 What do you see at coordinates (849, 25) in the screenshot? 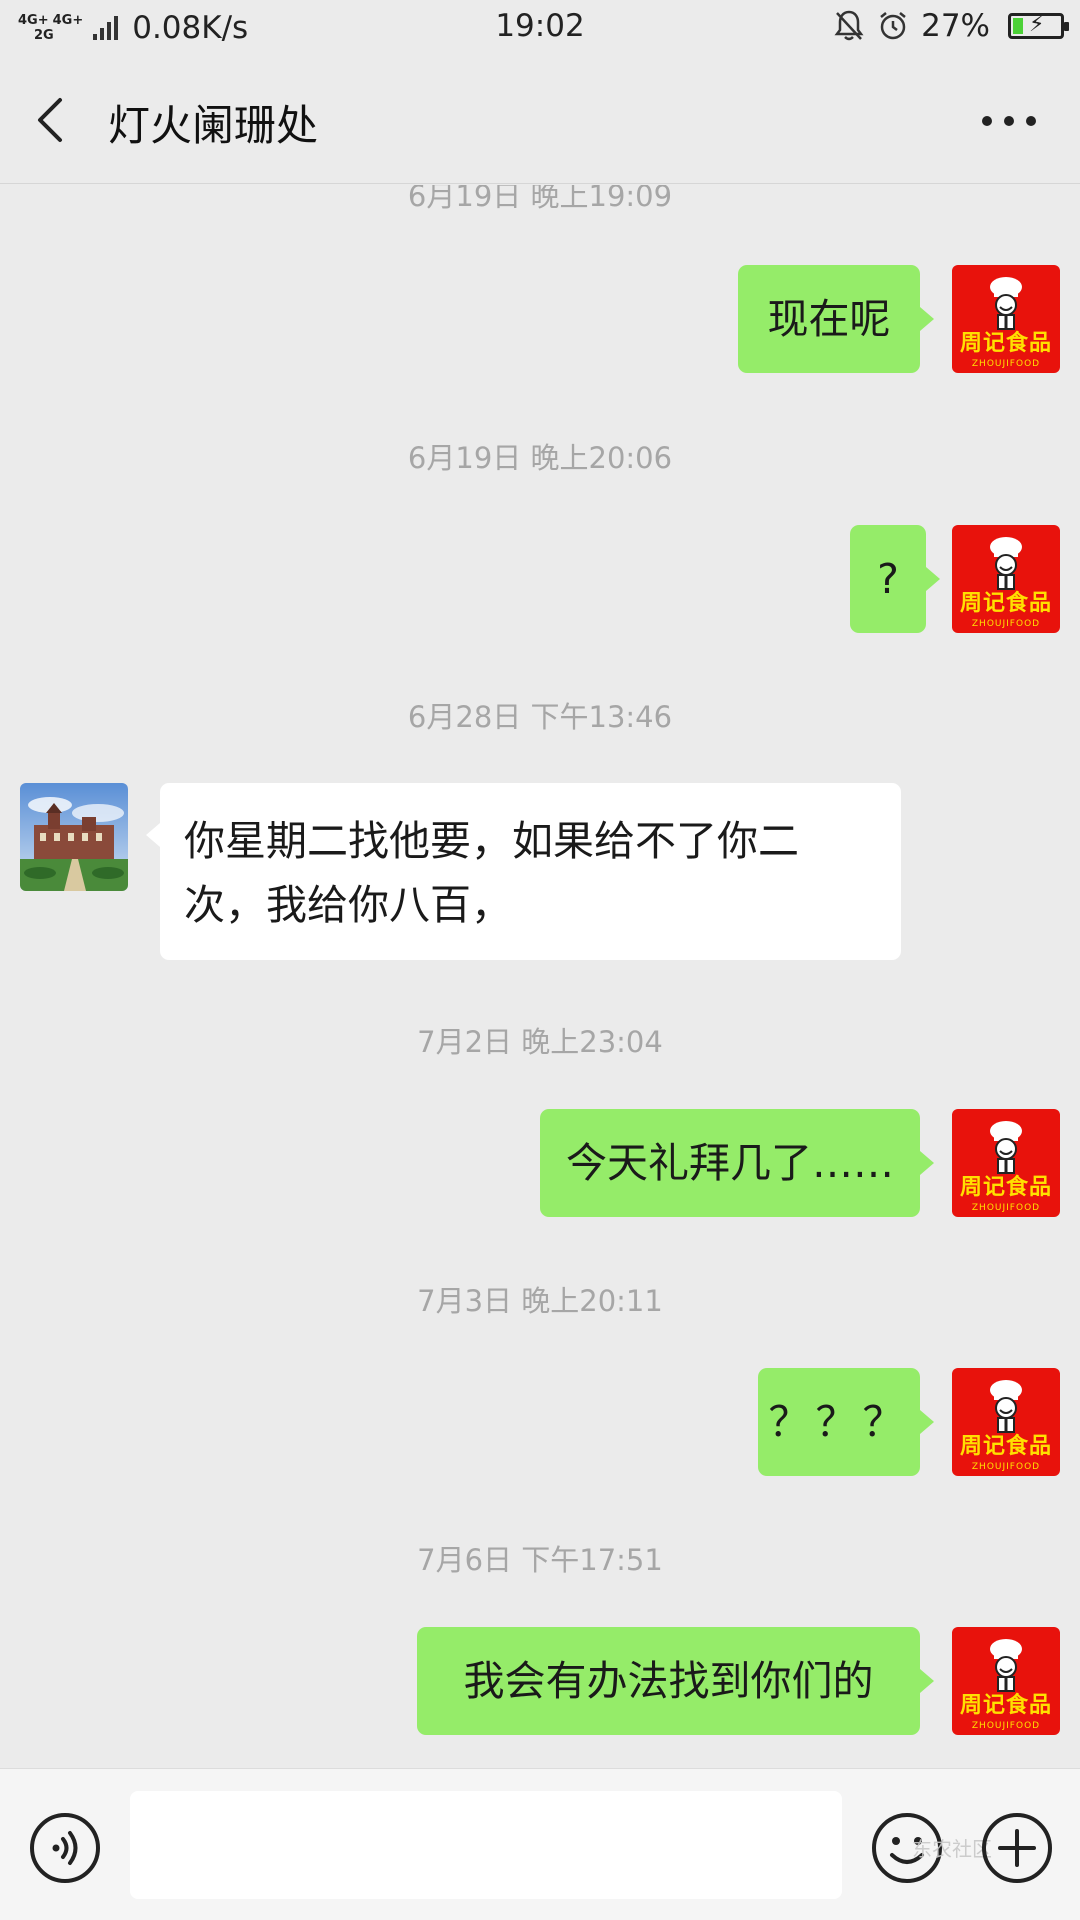
I see `mute-bell-icon` at bounding box center [849, 25].